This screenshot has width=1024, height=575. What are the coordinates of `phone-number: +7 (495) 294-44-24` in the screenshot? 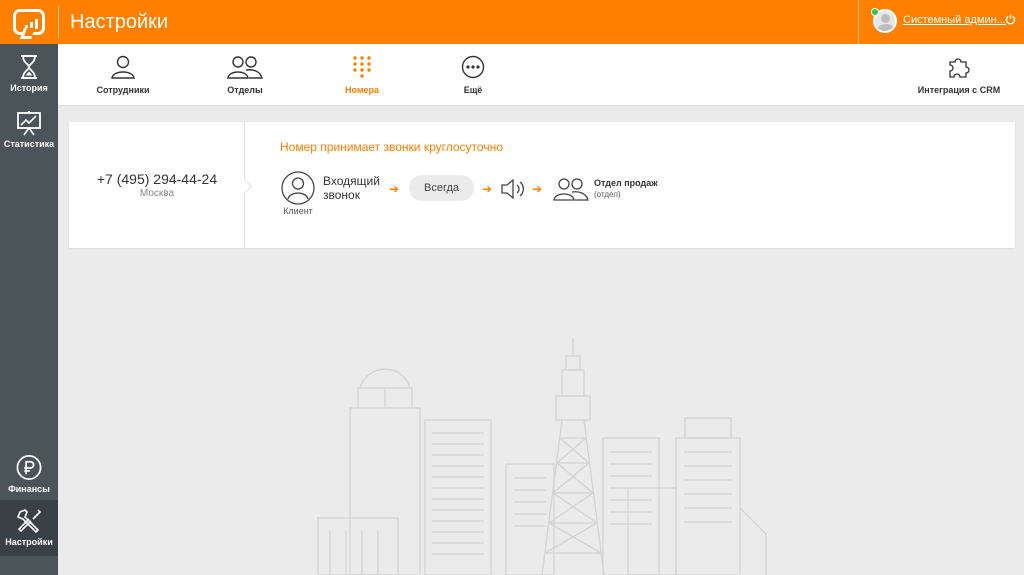 It's located at (157, 179).